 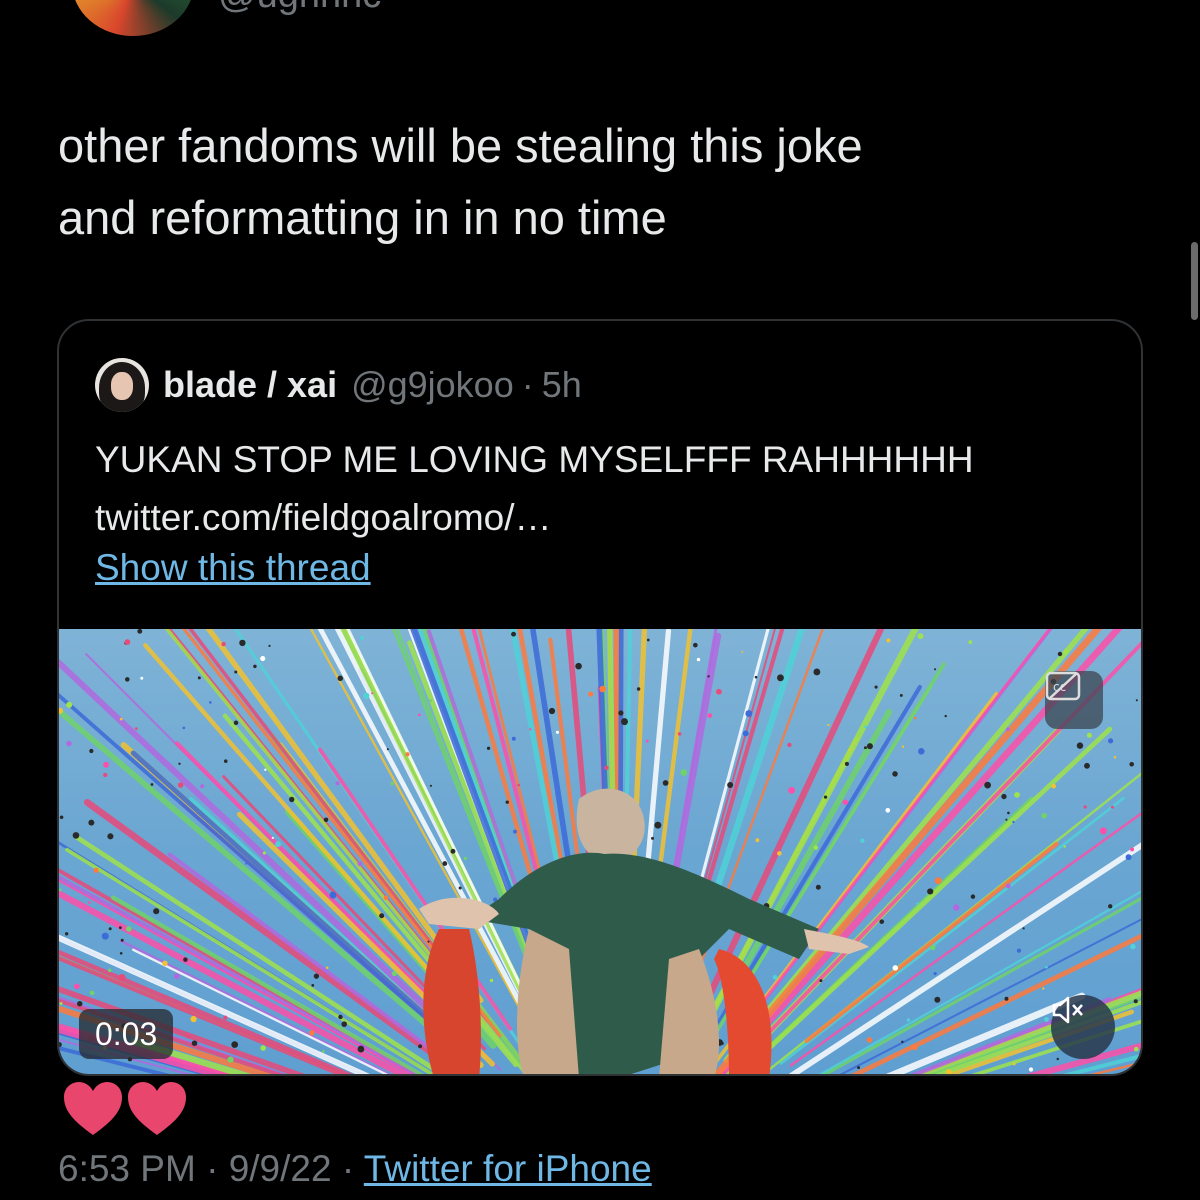 What do you see at coordinates (1067, 1010) in the screenshot?
I see `speaker-muted-icon` at bounding box center [1067, 1010].